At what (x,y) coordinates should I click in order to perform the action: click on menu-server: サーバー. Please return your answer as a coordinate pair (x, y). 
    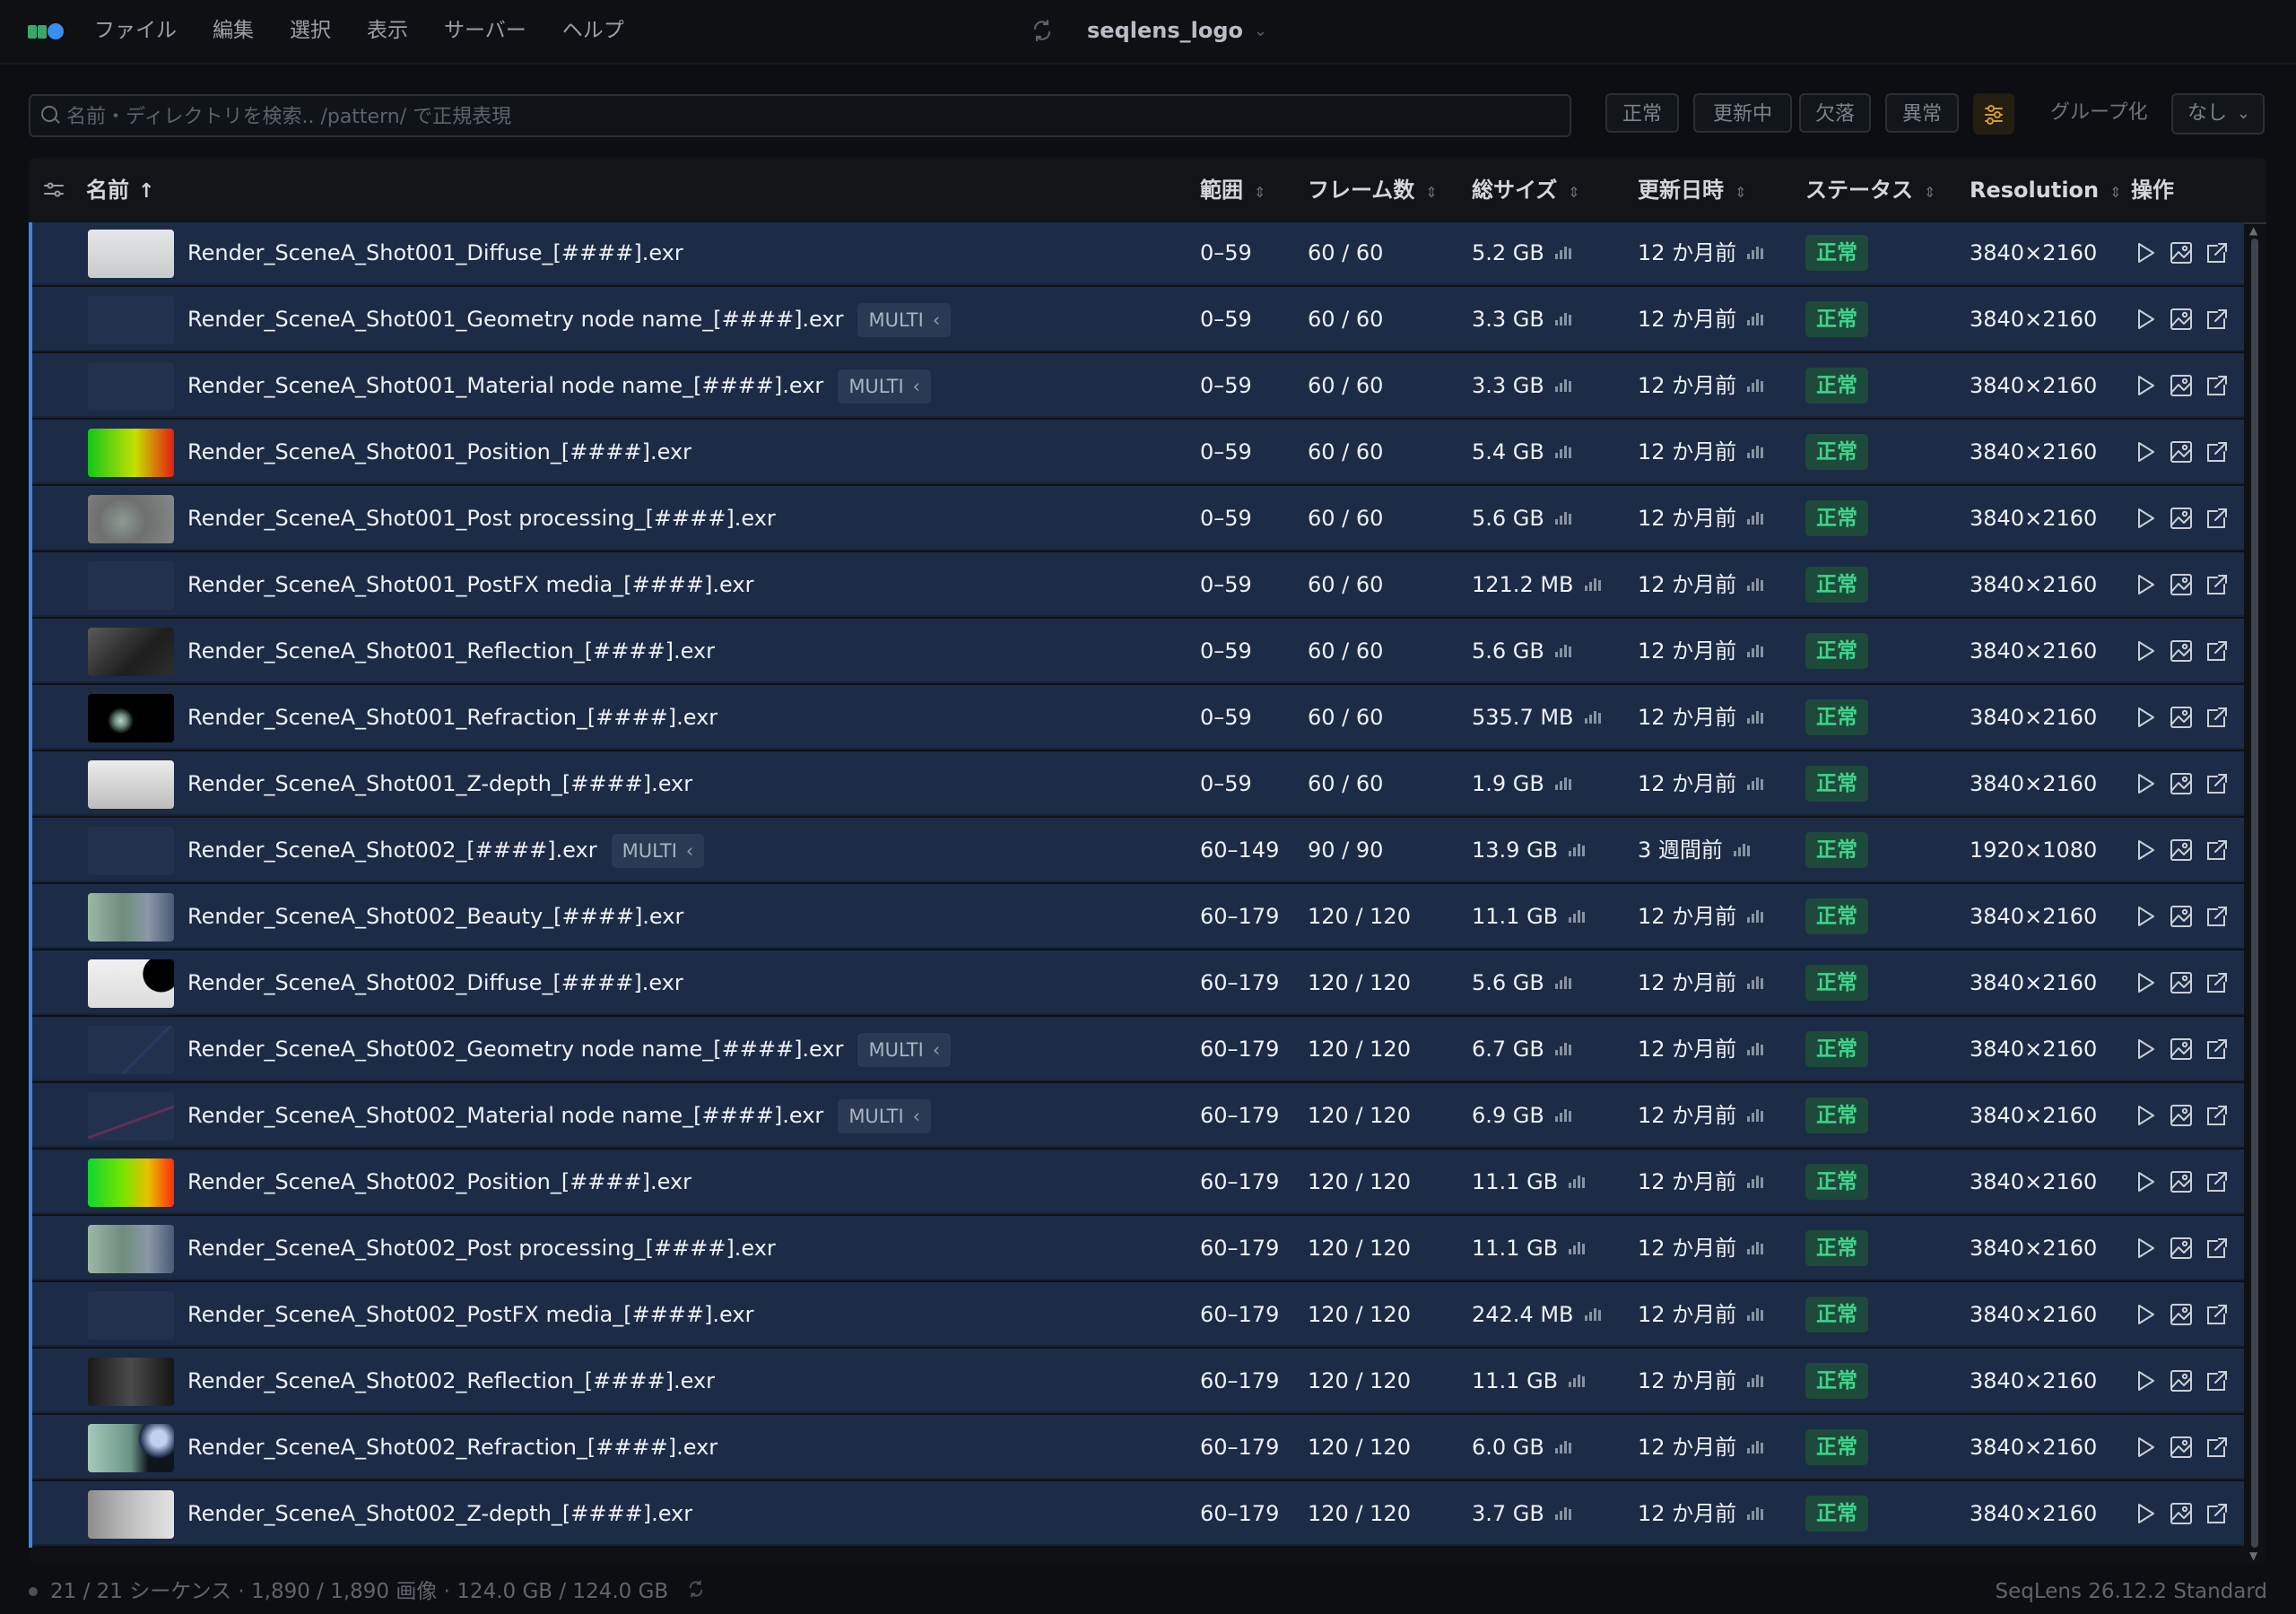
    Looking at the image, I should click on (485, 30).